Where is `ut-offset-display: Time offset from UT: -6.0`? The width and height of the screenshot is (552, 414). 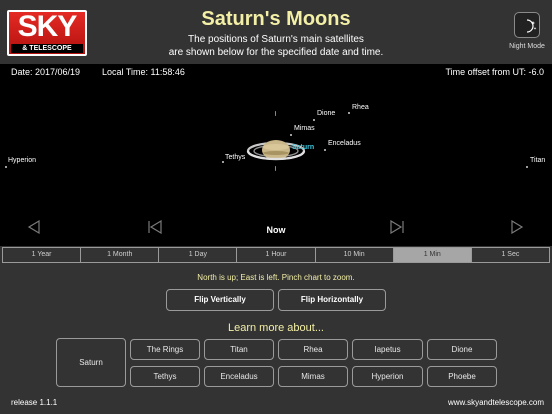 ut-offset-display: Time offset from UT: -6.0 is located at coordinates (494, 72).